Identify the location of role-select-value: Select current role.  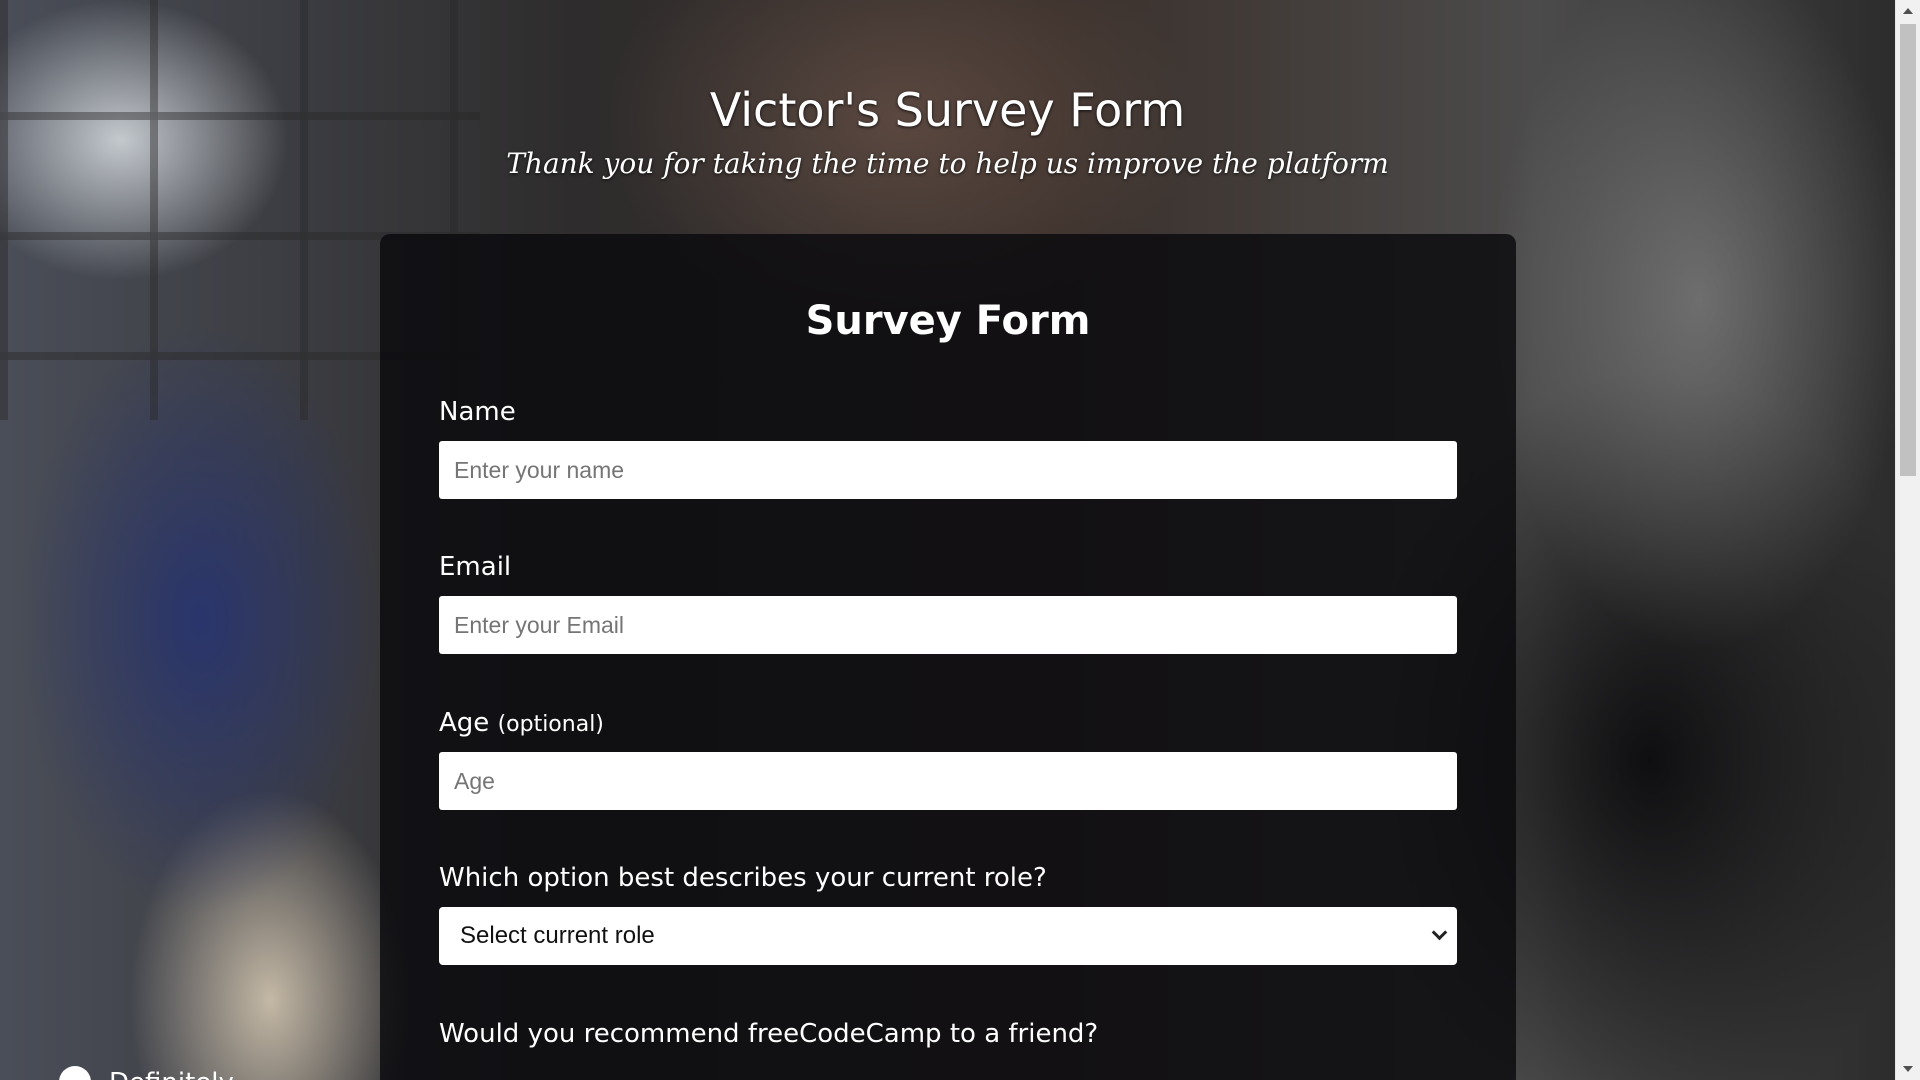
(557, 935).